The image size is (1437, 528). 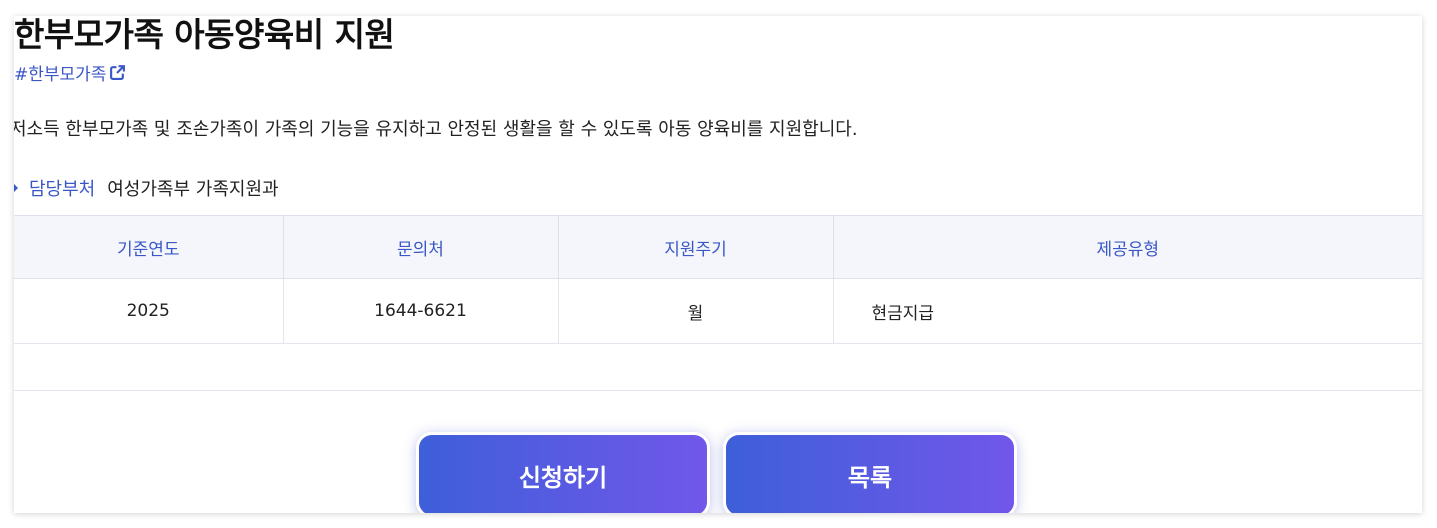 I want to click on header-provision-type: 제공유형, so click(x=1127, y=247).